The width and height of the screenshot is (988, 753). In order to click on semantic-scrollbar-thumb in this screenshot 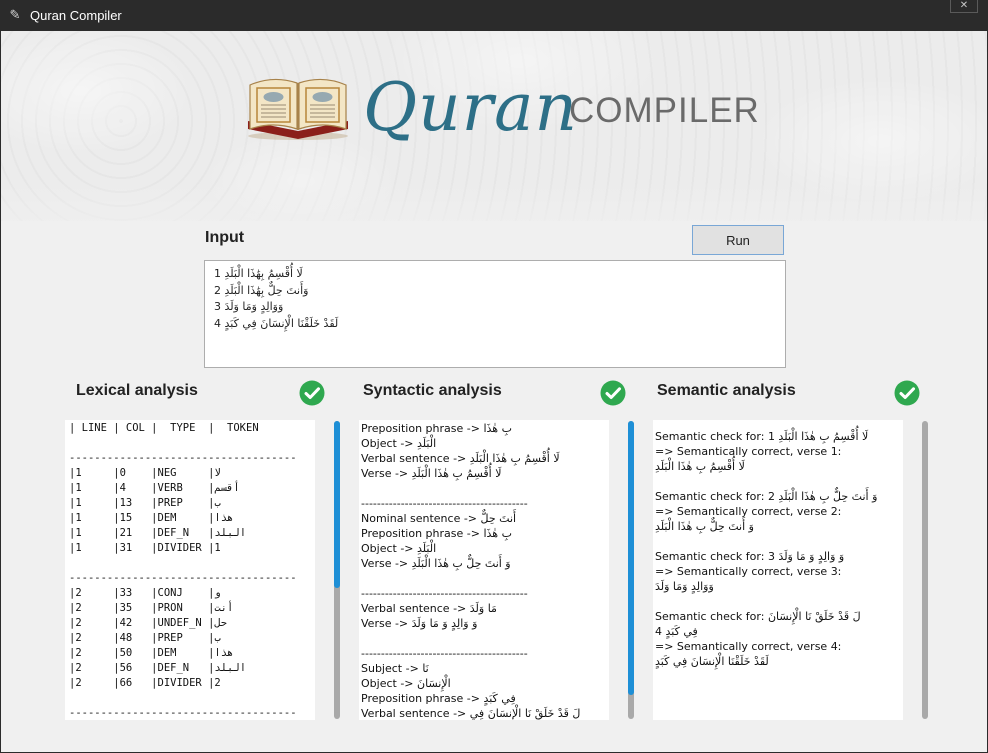, I will do `click(631, 558)`.